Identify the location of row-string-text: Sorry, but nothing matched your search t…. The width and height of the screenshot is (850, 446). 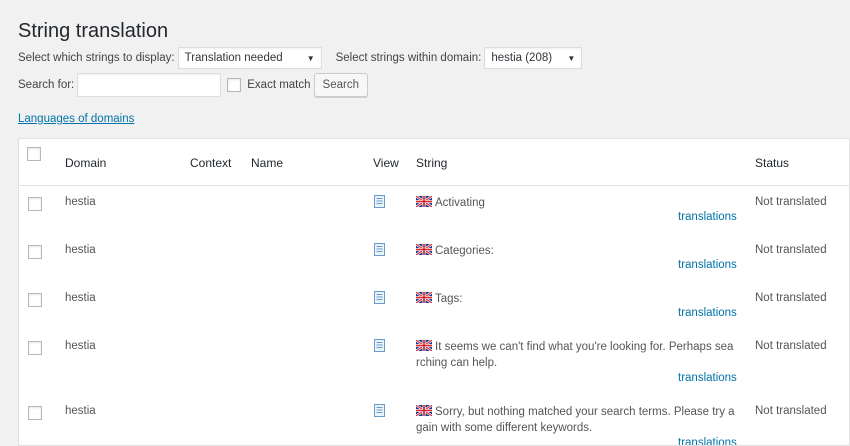
(585, 412).